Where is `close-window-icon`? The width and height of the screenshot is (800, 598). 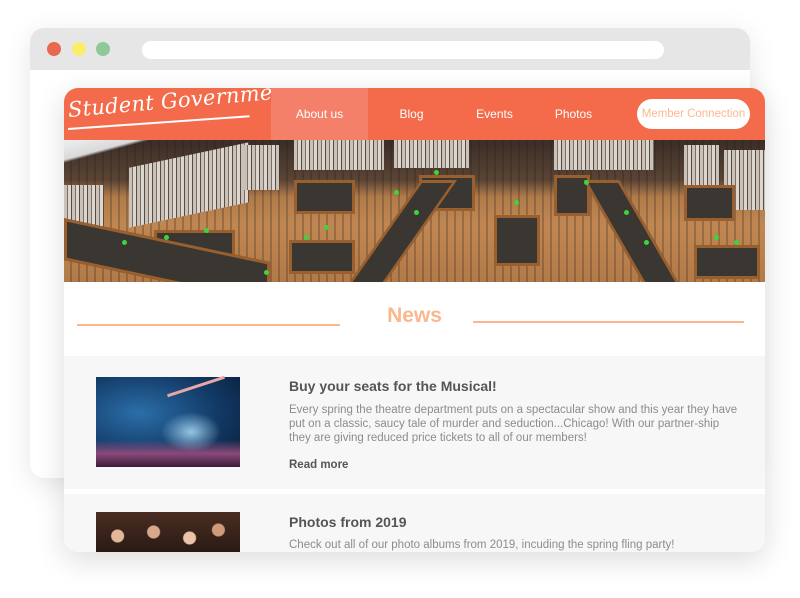 close-window-icon is located at coordinates (54, 49).